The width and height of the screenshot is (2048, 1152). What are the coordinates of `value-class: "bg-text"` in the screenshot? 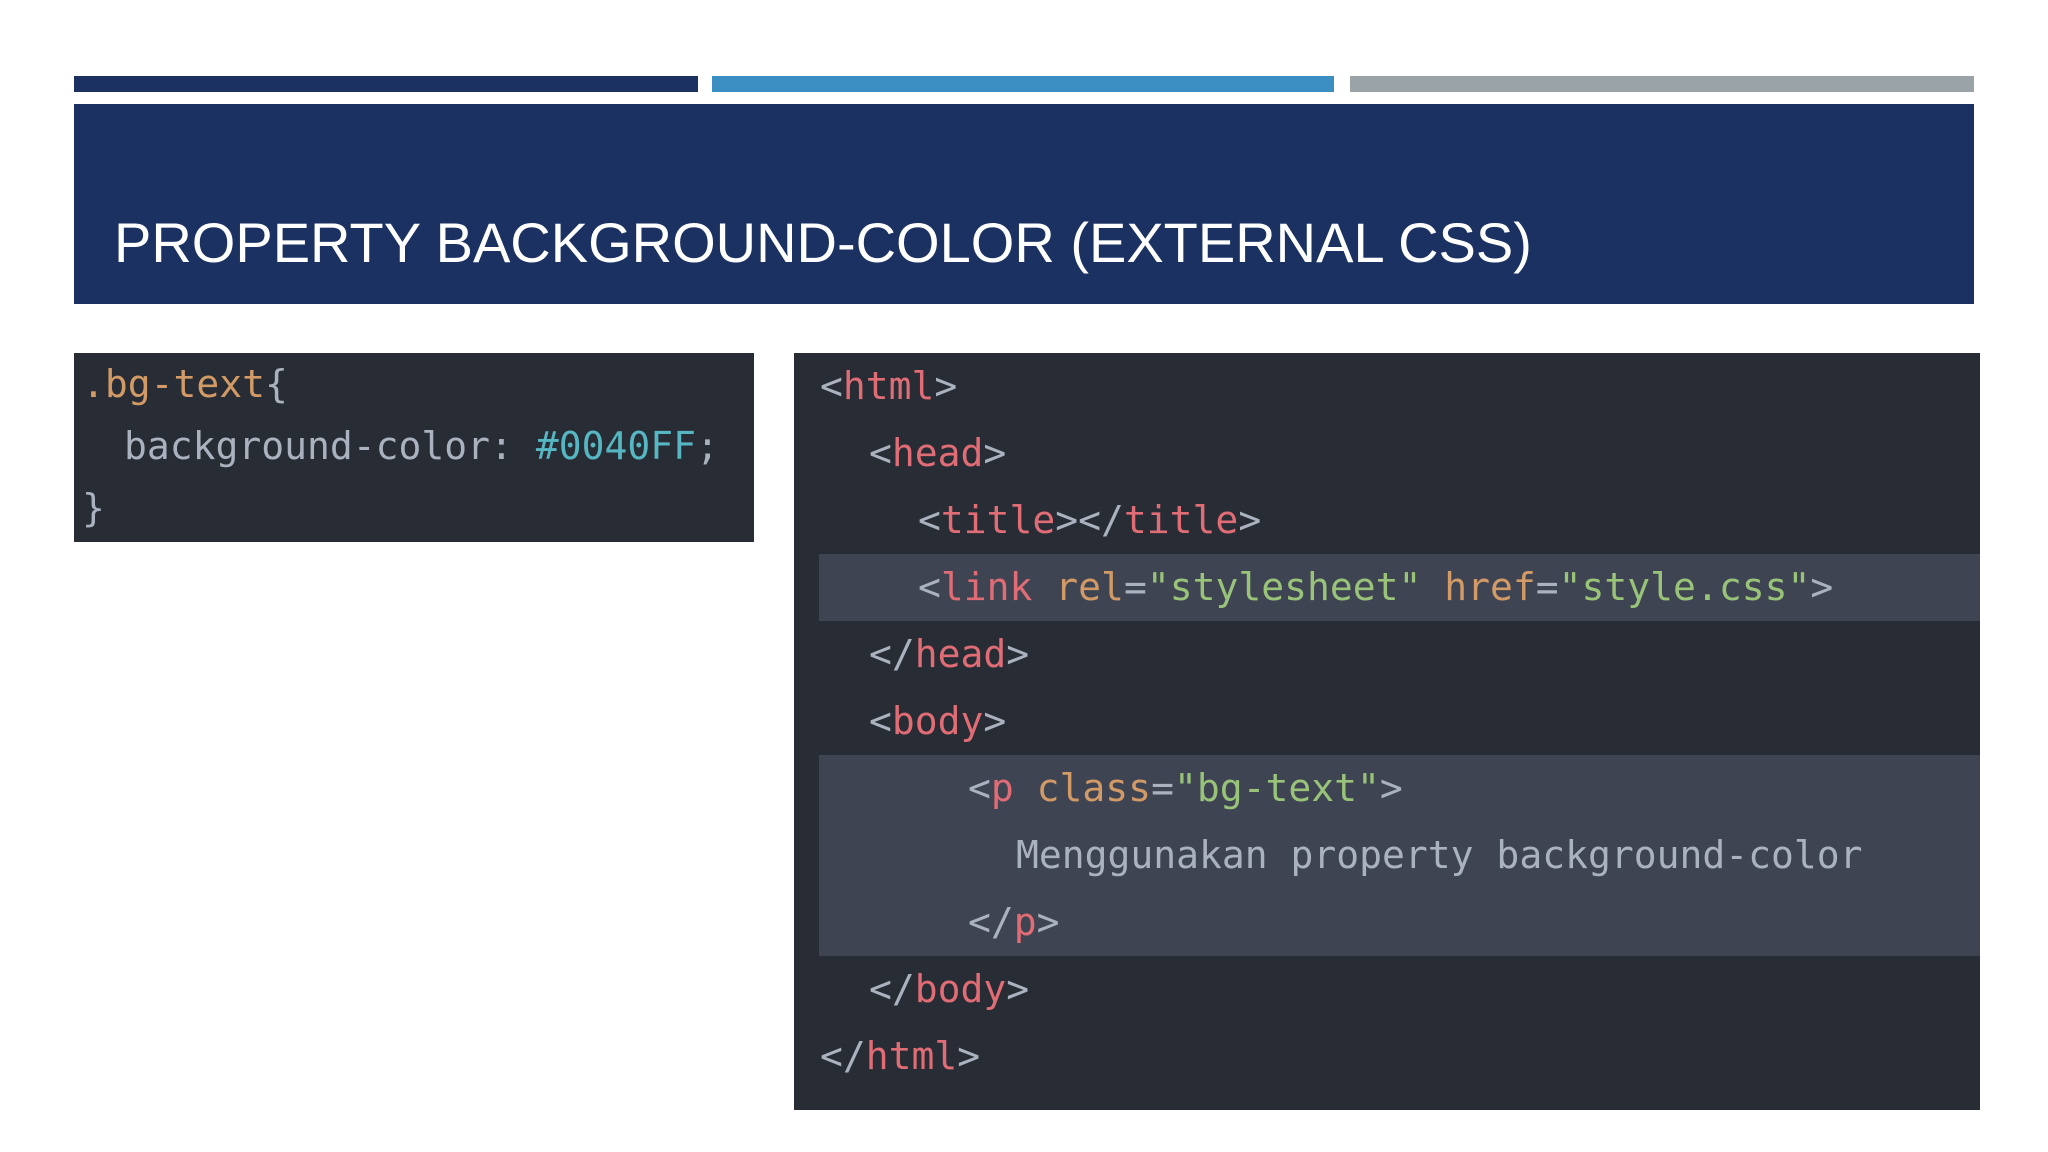 It's located at (1276, 788).